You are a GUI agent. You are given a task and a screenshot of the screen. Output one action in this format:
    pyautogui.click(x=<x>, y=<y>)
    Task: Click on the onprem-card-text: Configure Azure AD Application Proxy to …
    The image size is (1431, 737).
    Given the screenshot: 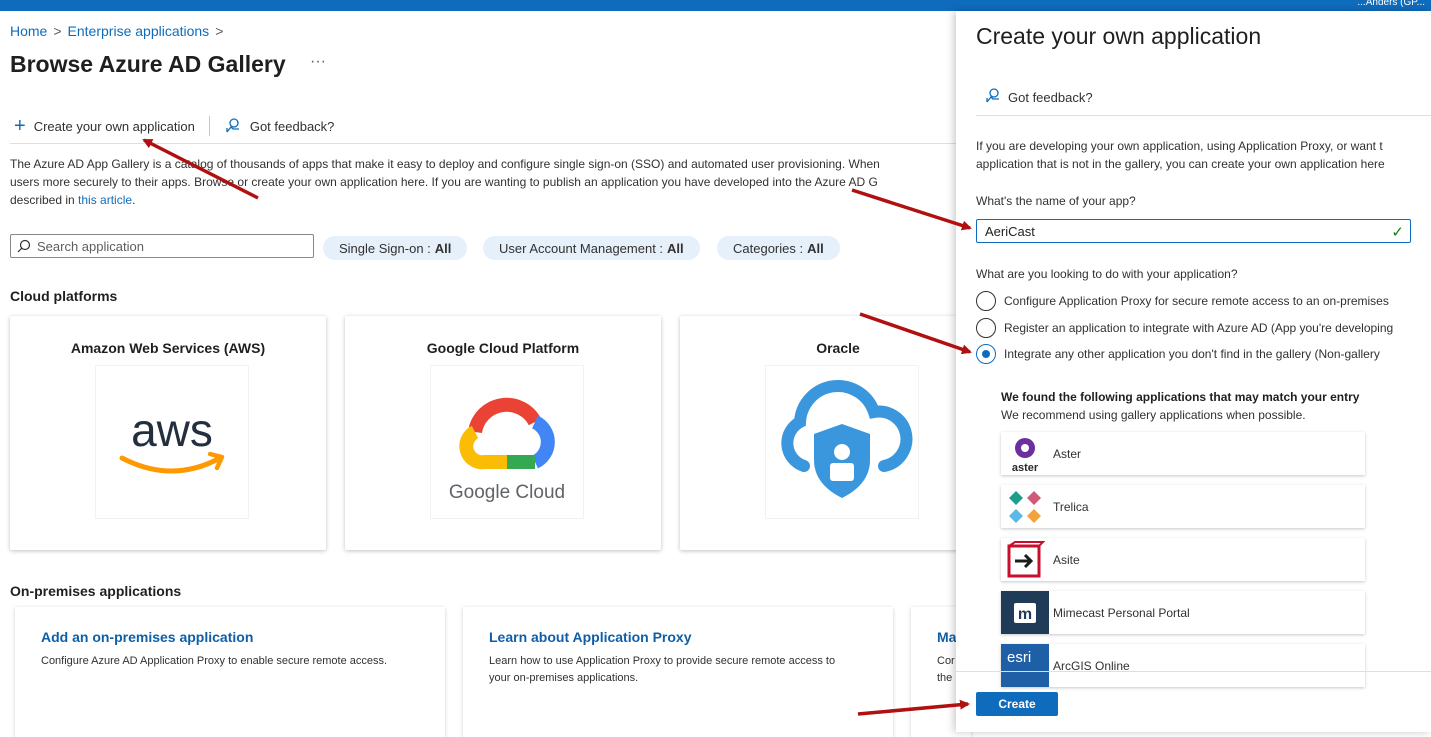 What is the action you would take?
    pyautogui.click(x=214, y=661)
    